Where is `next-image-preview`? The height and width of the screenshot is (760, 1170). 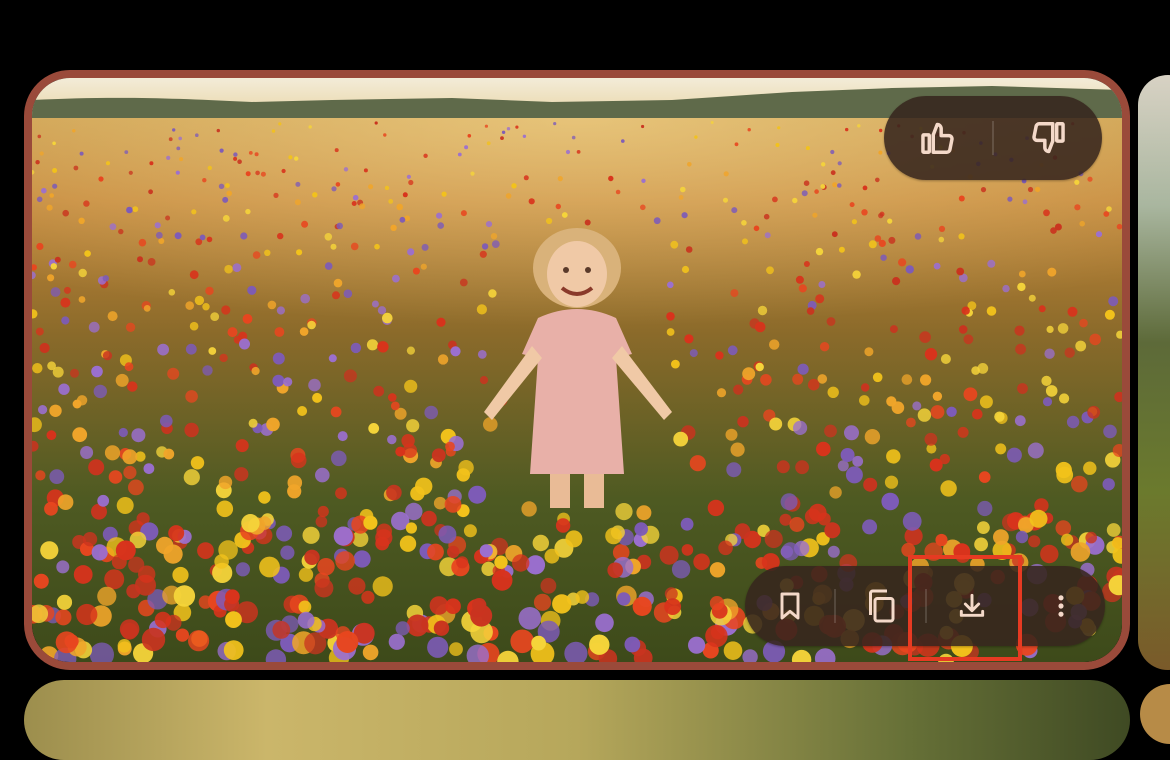 next-image-preview is located at coordinates (577, 720).